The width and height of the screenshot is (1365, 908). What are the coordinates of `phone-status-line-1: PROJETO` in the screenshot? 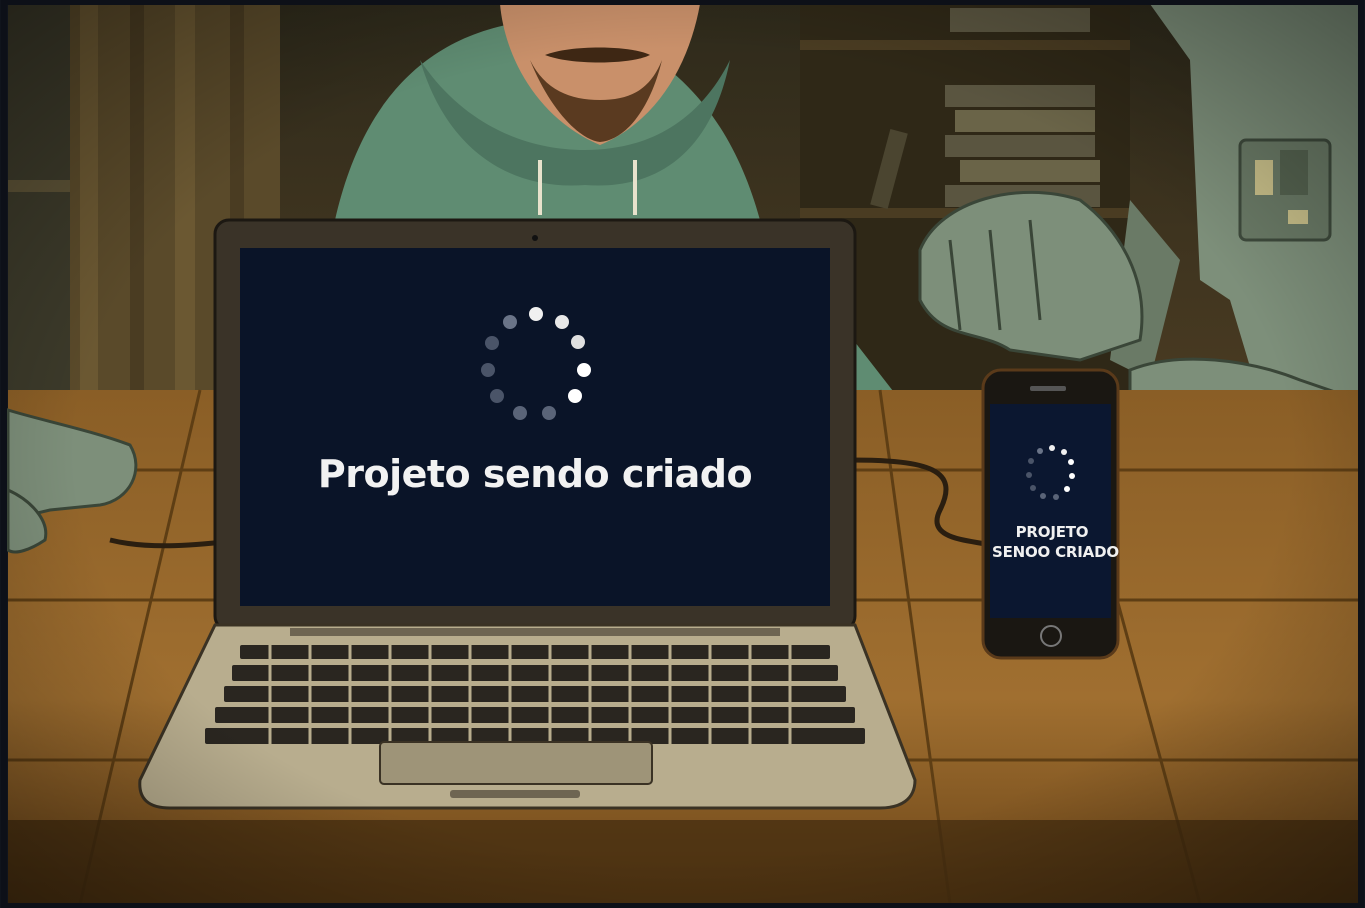 It's located at (1052, 532).